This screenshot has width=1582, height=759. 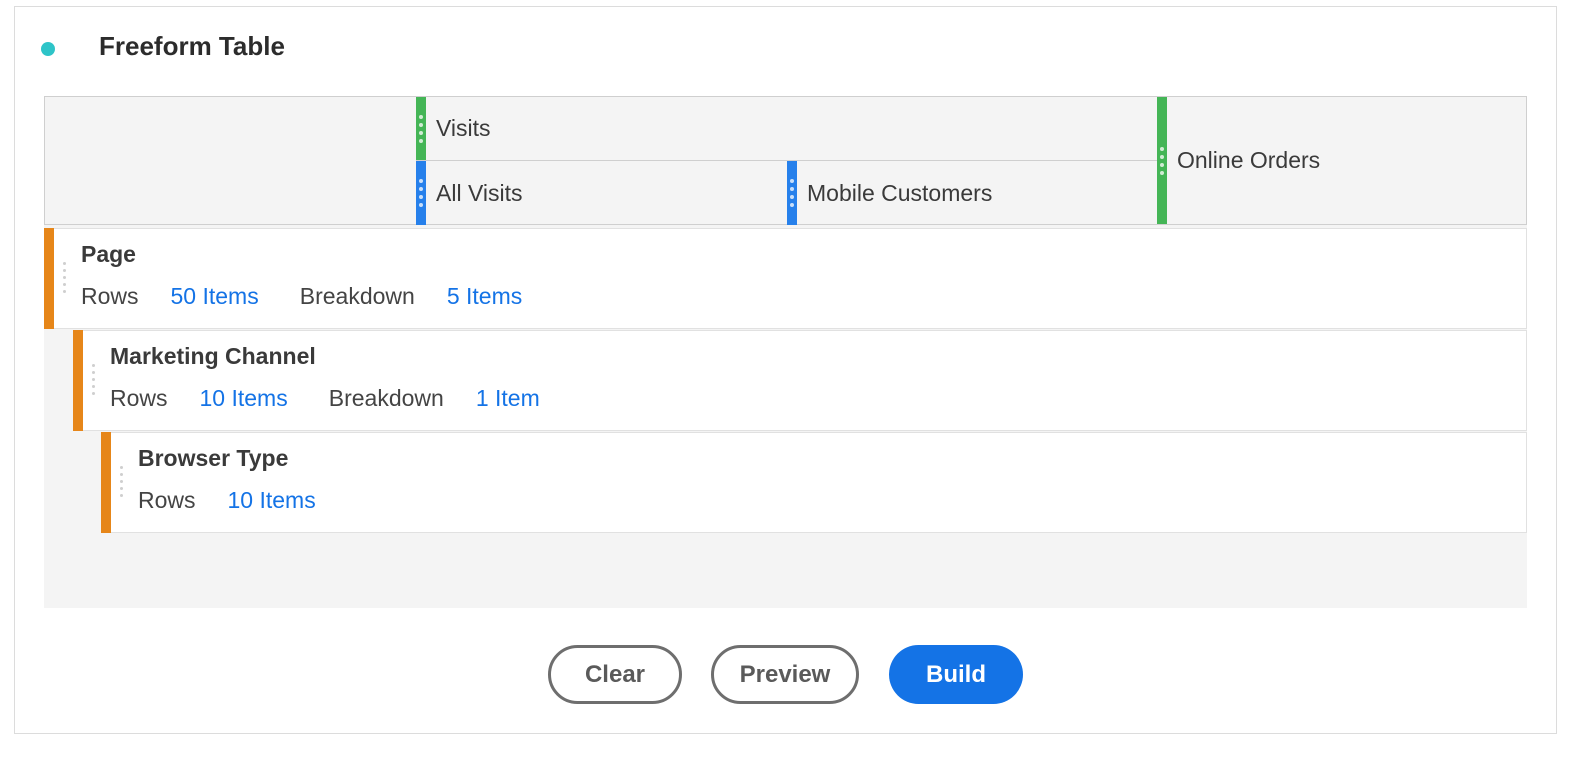 I want to click on column-label: Visits, so click(x=463, y=128).